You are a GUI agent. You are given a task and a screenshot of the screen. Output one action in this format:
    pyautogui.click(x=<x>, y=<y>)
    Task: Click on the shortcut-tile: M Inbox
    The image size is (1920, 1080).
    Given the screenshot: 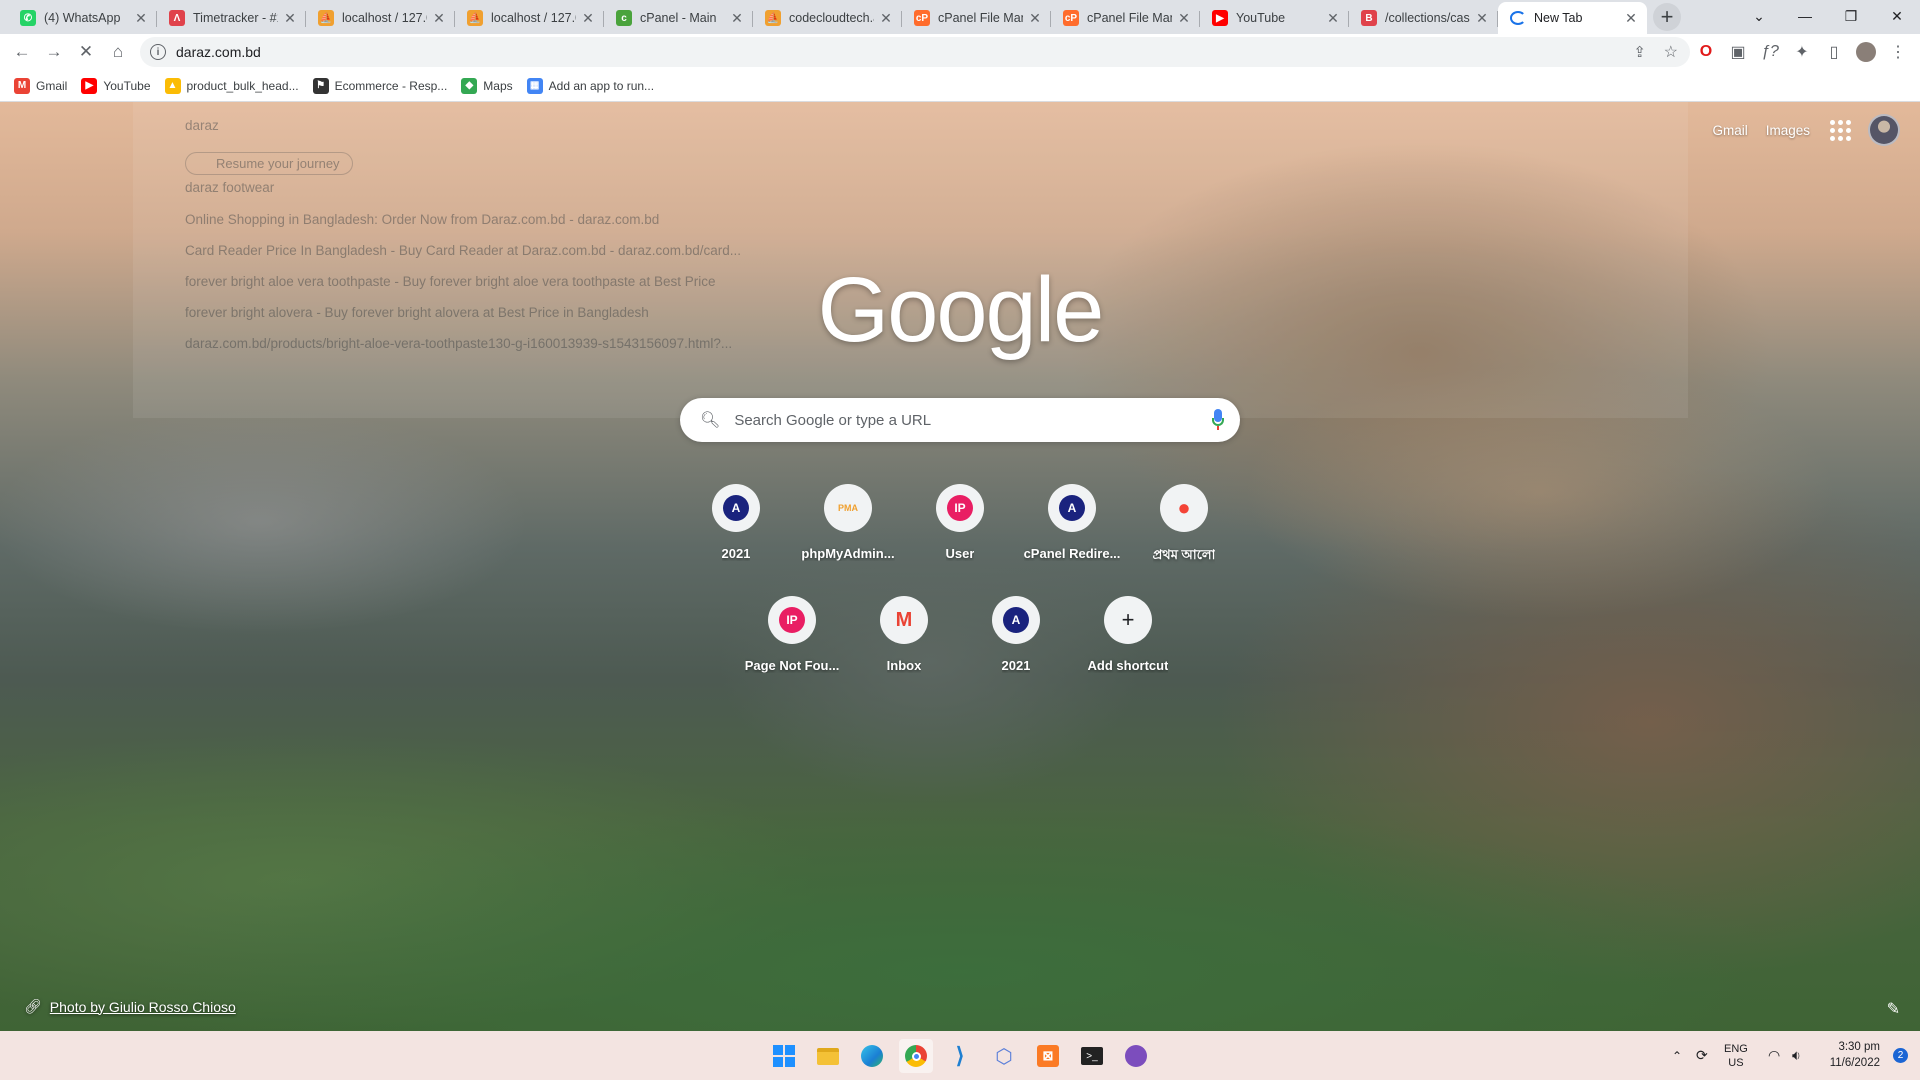 What is the action you would take?
    pyautogui.click(x=904, y=636)
    